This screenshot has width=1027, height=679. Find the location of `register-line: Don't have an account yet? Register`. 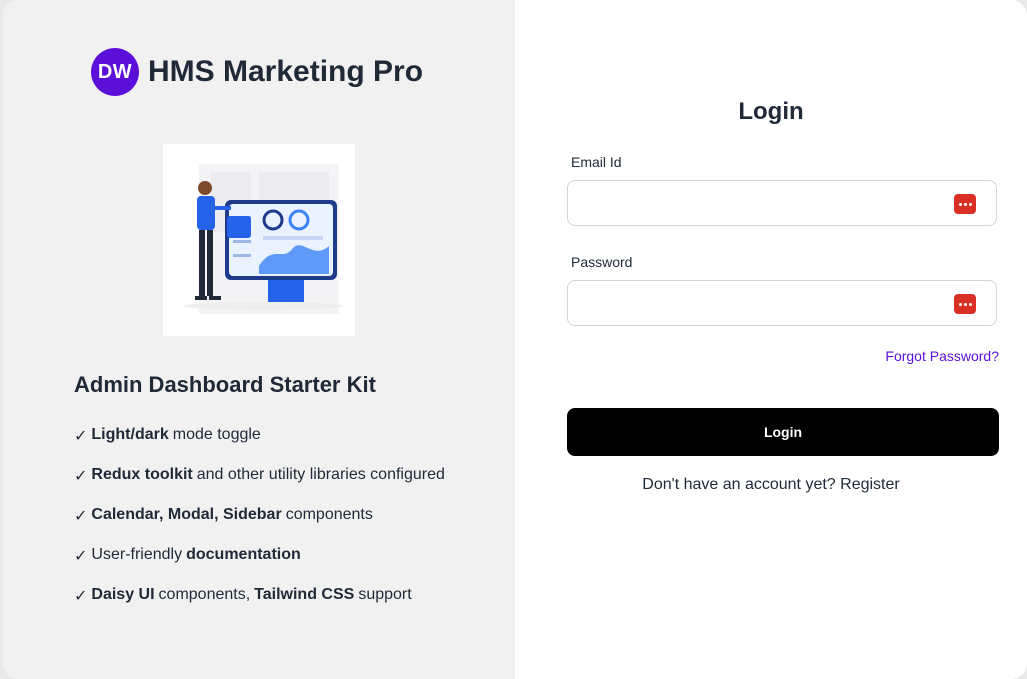

register-line: Don't have an account yet? Register is located at coordinates (771, 485).